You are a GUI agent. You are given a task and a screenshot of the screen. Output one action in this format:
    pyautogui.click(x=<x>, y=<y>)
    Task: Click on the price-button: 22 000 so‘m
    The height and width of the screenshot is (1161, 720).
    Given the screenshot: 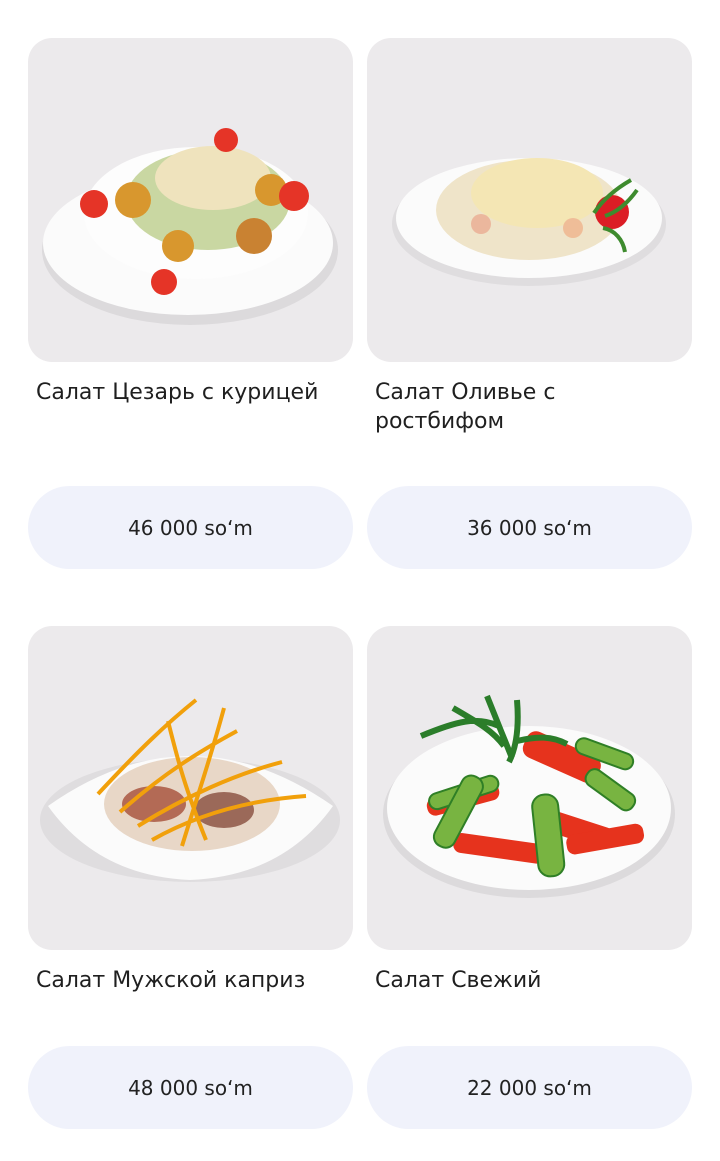 What is the action you would take?
    pyautogui.click(x=529, y=1087)
    